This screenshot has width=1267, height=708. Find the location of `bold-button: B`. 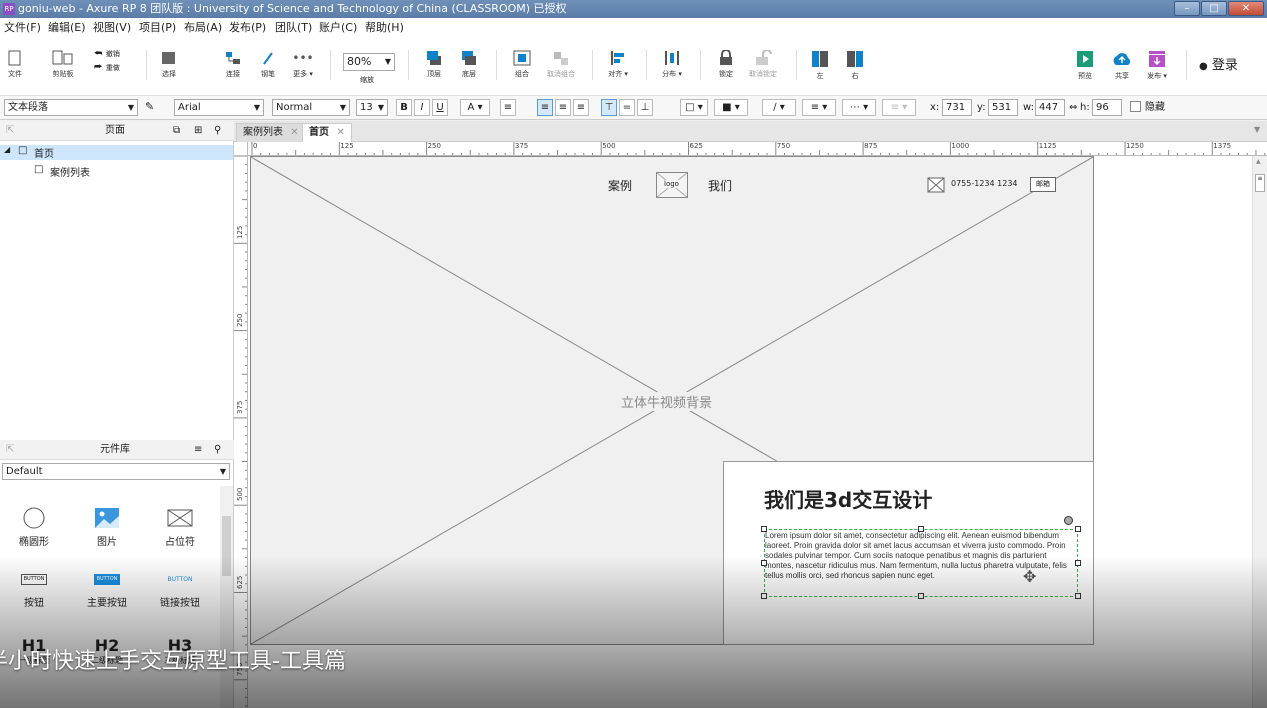

bold-button: B is located at coordinates (404, 107).